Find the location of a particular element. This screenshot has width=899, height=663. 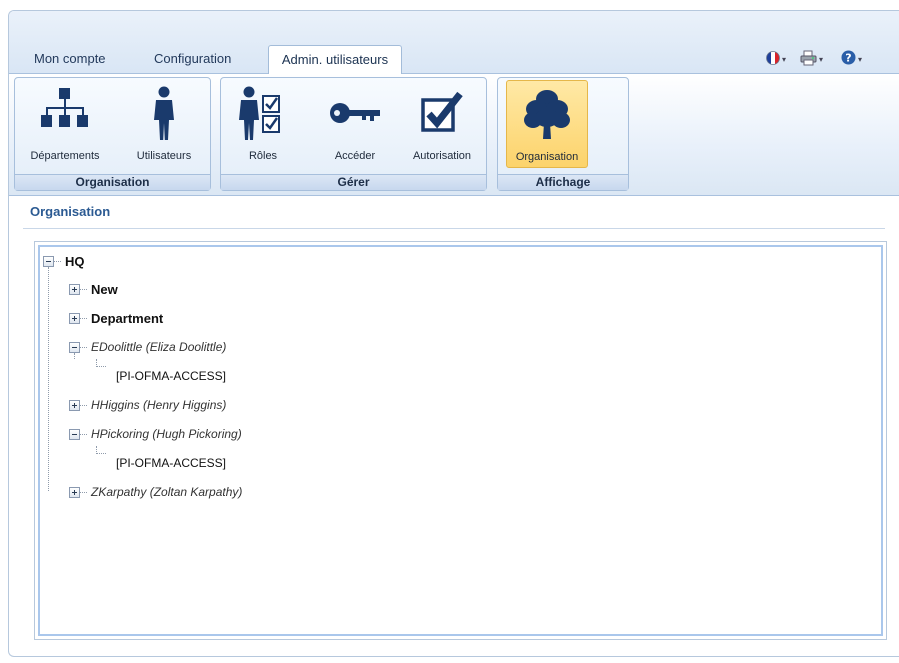

checkbox-check-icon is located at coordinates (442, 111).